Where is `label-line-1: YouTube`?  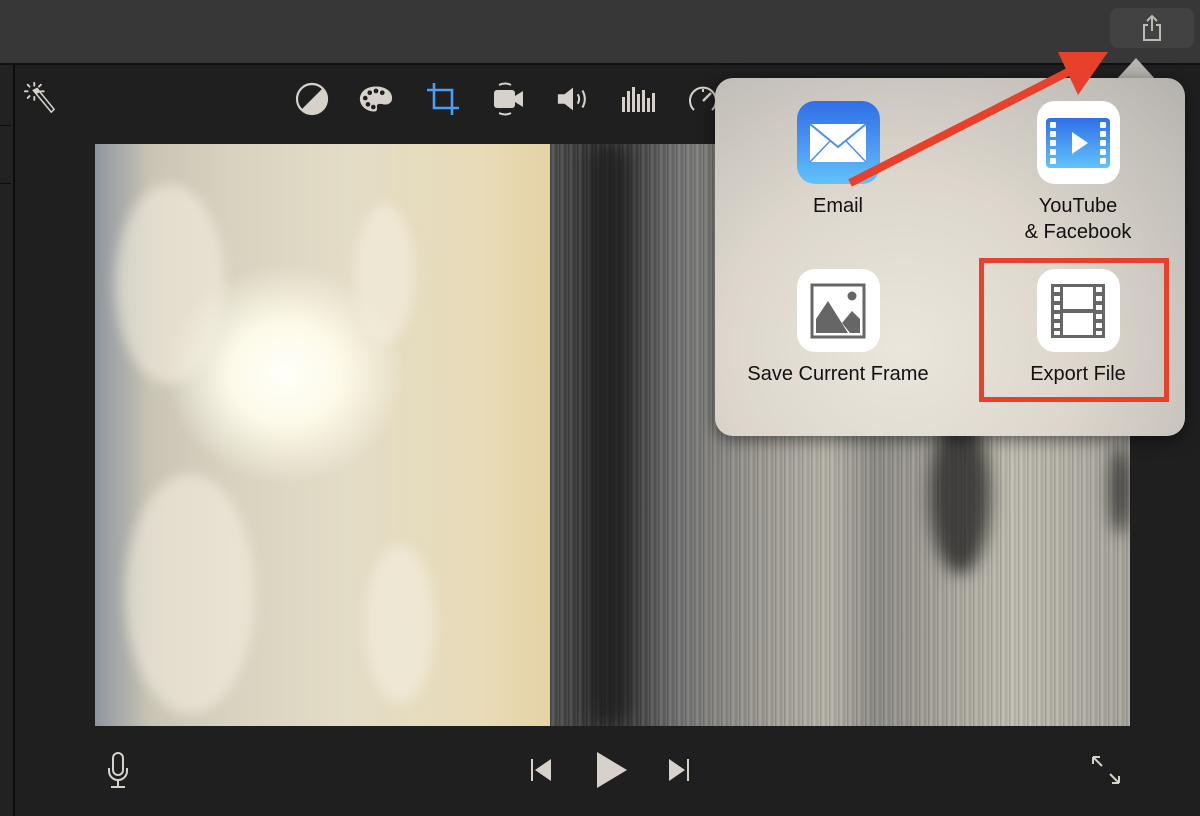 label-line-1: YouTube is located at coordinates (1078, 206).